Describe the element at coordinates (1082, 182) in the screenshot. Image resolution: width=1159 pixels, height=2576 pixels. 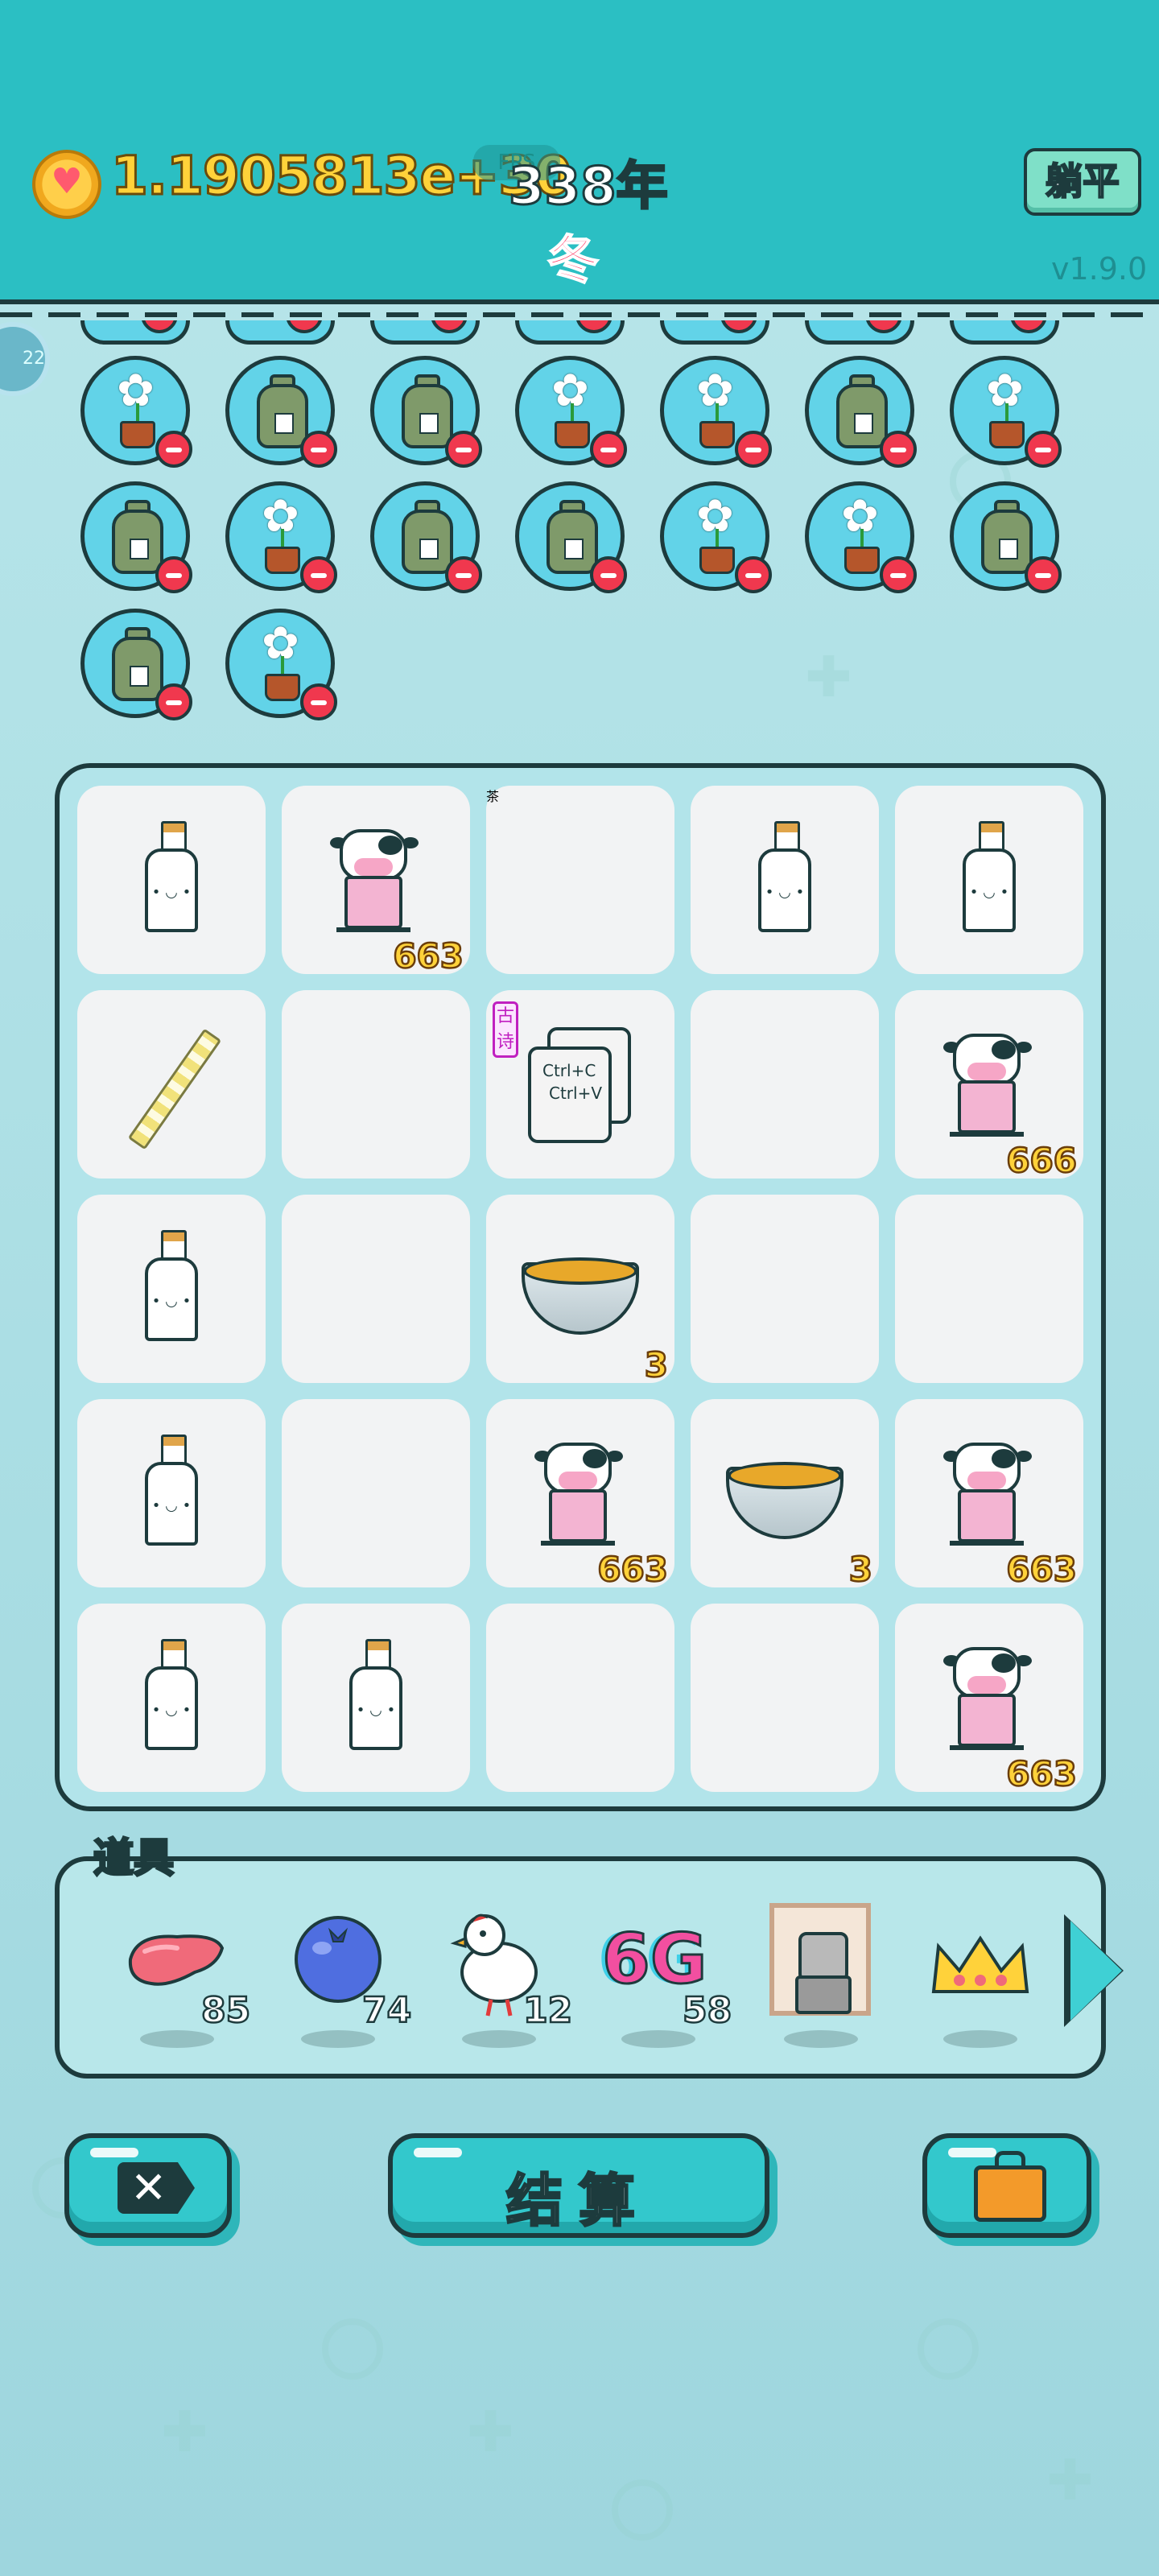
I see `lie-flat-button: 躺平` at that location.